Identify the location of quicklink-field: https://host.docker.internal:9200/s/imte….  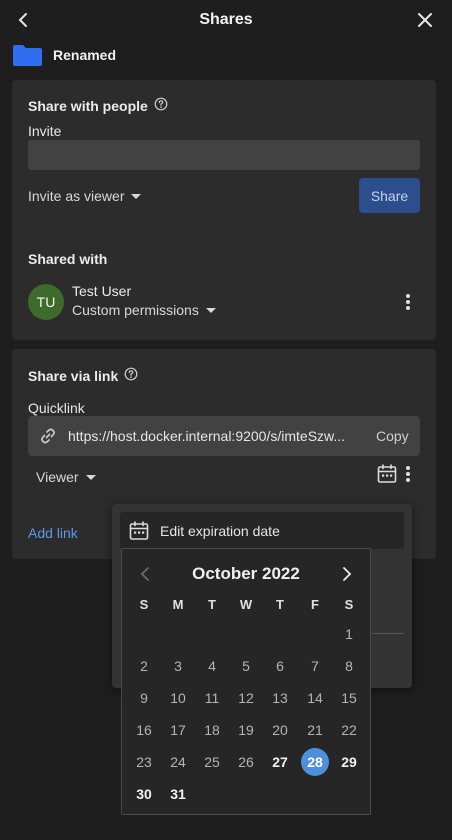
(224, 436).